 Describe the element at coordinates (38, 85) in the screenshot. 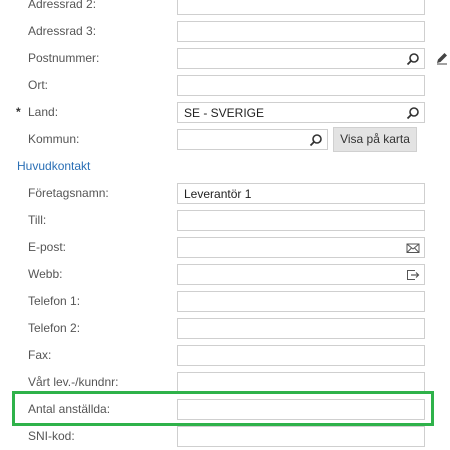

I see `ort-label: Ort:` at that location.